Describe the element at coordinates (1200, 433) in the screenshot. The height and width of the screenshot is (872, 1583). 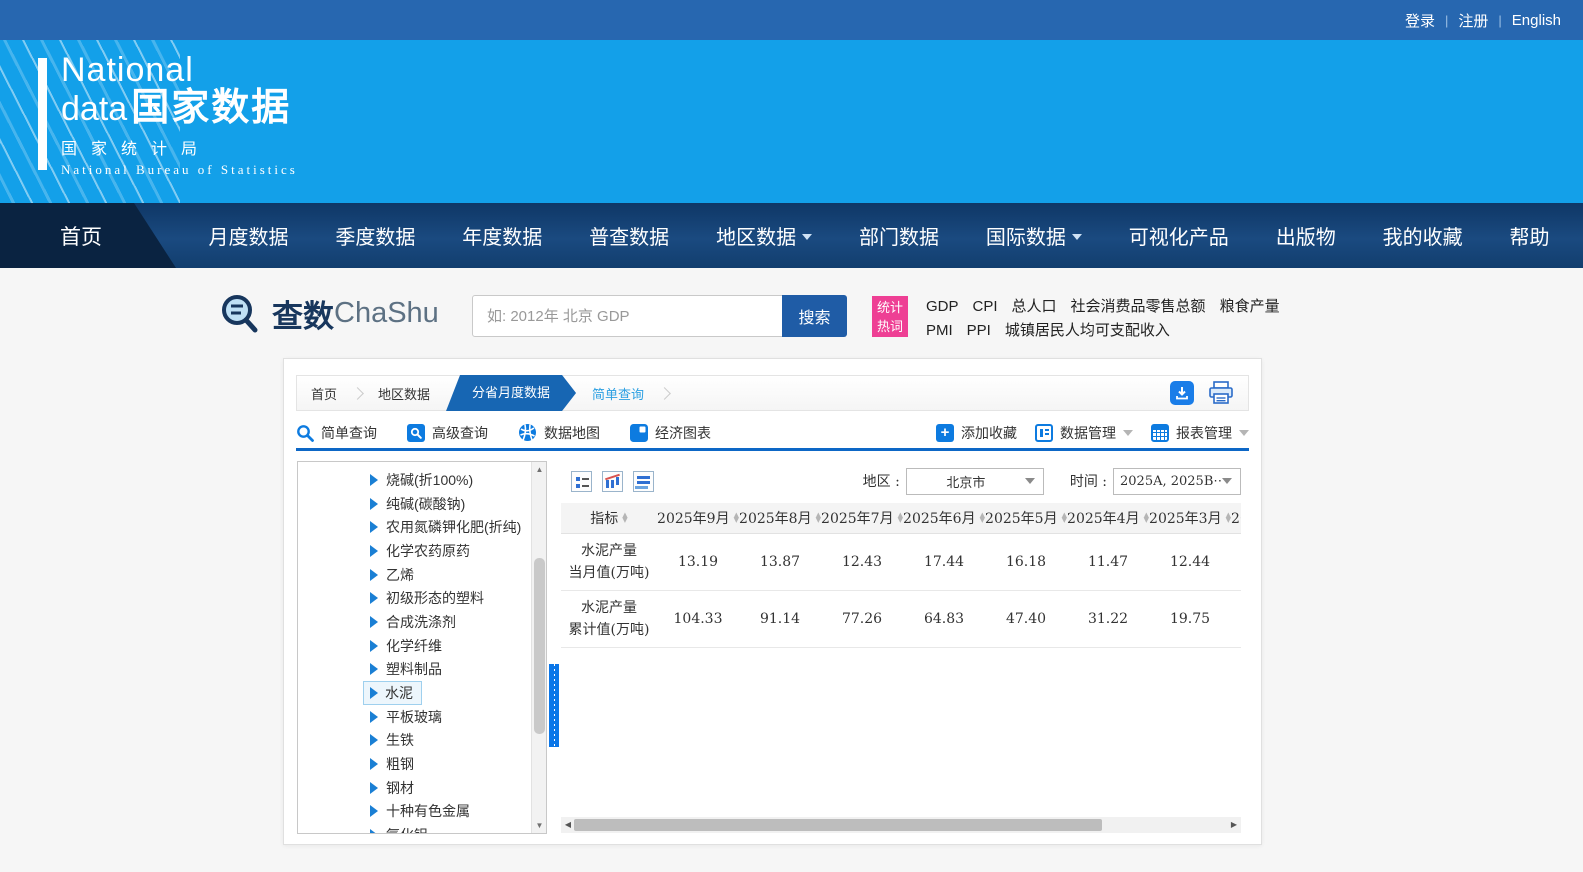
I see `tool-report-manage: 报表管理` at that location.